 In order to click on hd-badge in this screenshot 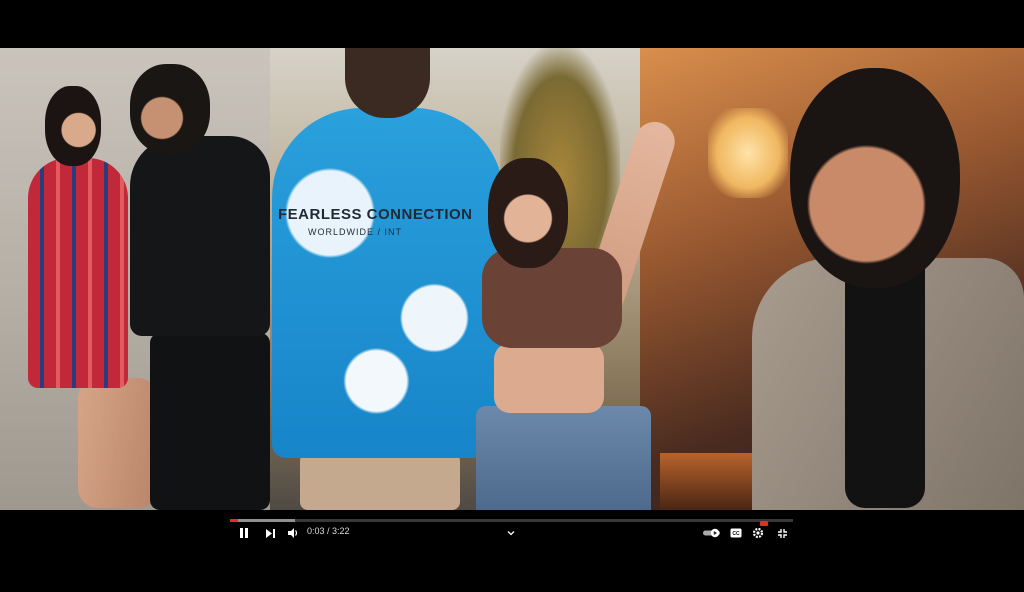, I will do `click(764, 523)`.